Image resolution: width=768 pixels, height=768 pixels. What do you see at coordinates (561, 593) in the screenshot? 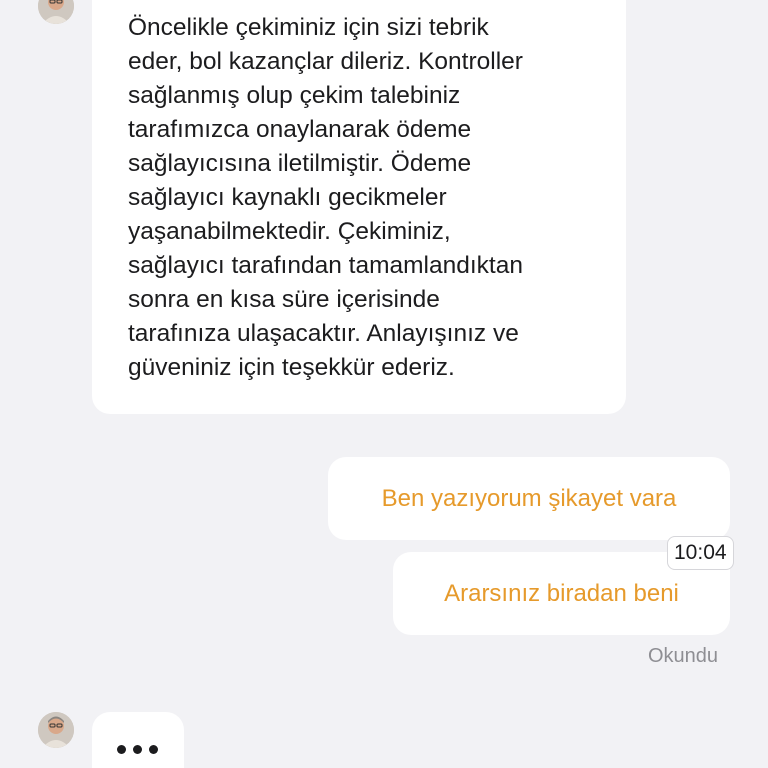
I see `user-message-text: Ararsınız biradan beni` at bounding box center [561, 593].